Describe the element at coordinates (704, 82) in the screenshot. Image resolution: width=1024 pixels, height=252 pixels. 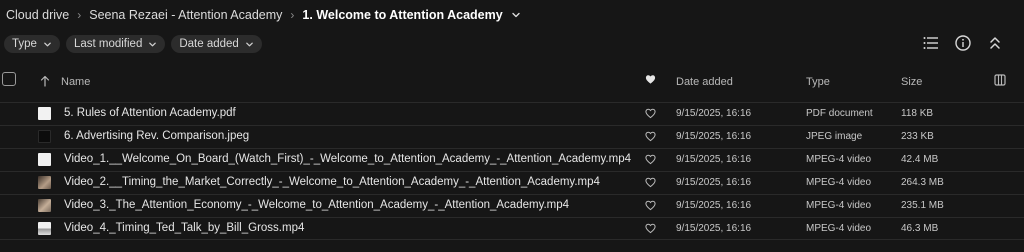
I see `column-header-date-added: Date added` at that location.